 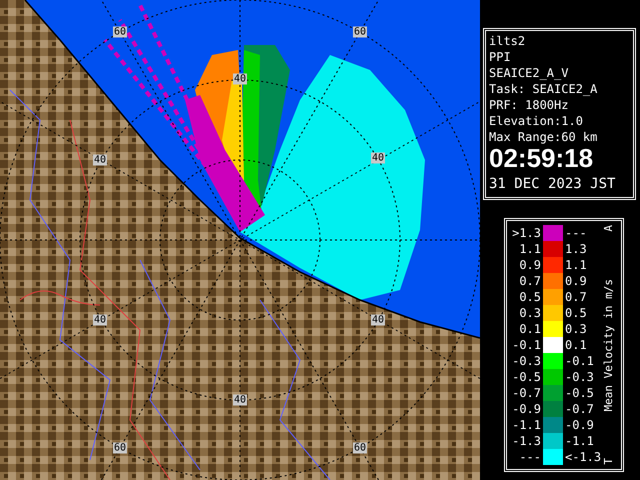 What do you see at coordinates (541, 158) in the screenshot?
I see `scan-time: 02:59:18` at bounding box center [541, 158].